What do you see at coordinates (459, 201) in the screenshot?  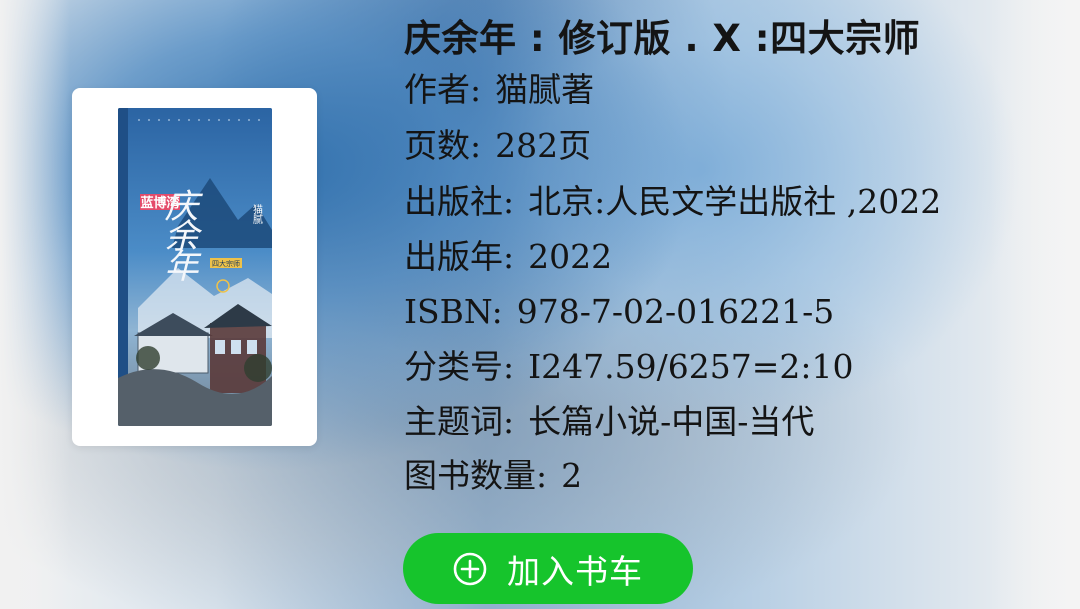 I see `publisher-label: 出版社:` at bounding box center [459, 201].